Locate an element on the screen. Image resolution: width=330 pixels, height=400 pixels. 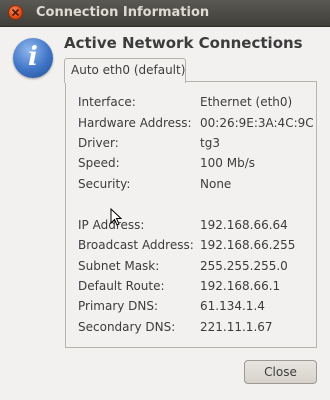
page-heading: Active Network Connections is located at coordinates (183, 43).